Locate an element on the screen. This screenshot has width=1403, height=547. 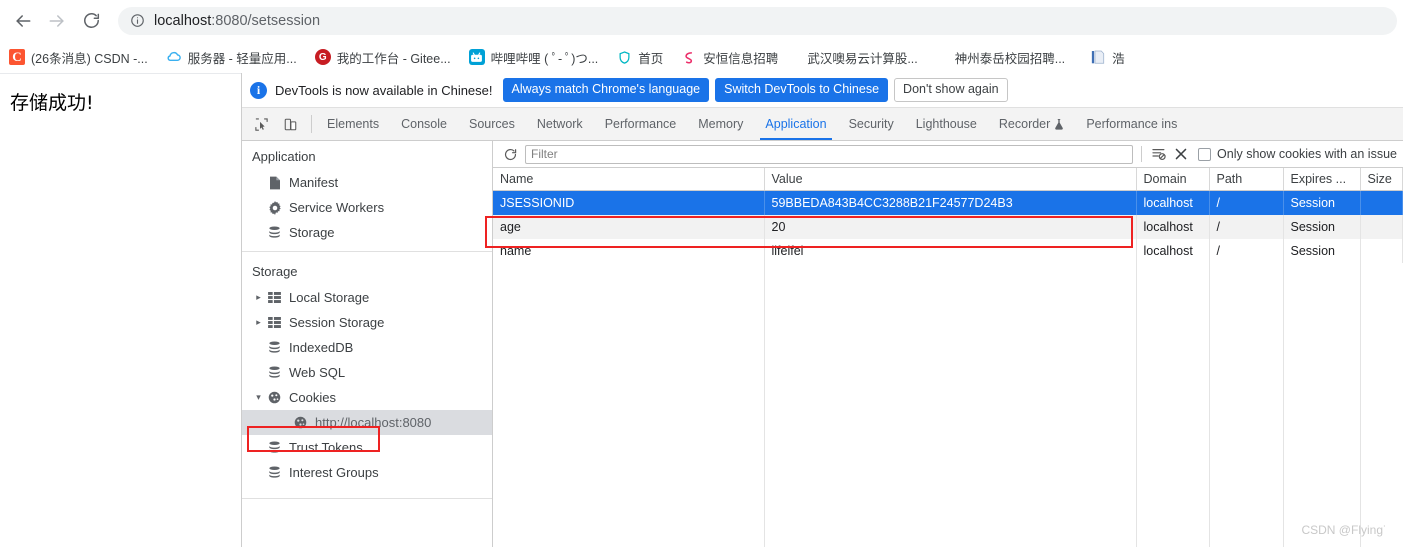
sidebar-item-service-workers: Service Workers is located at coordinates (367, 207).